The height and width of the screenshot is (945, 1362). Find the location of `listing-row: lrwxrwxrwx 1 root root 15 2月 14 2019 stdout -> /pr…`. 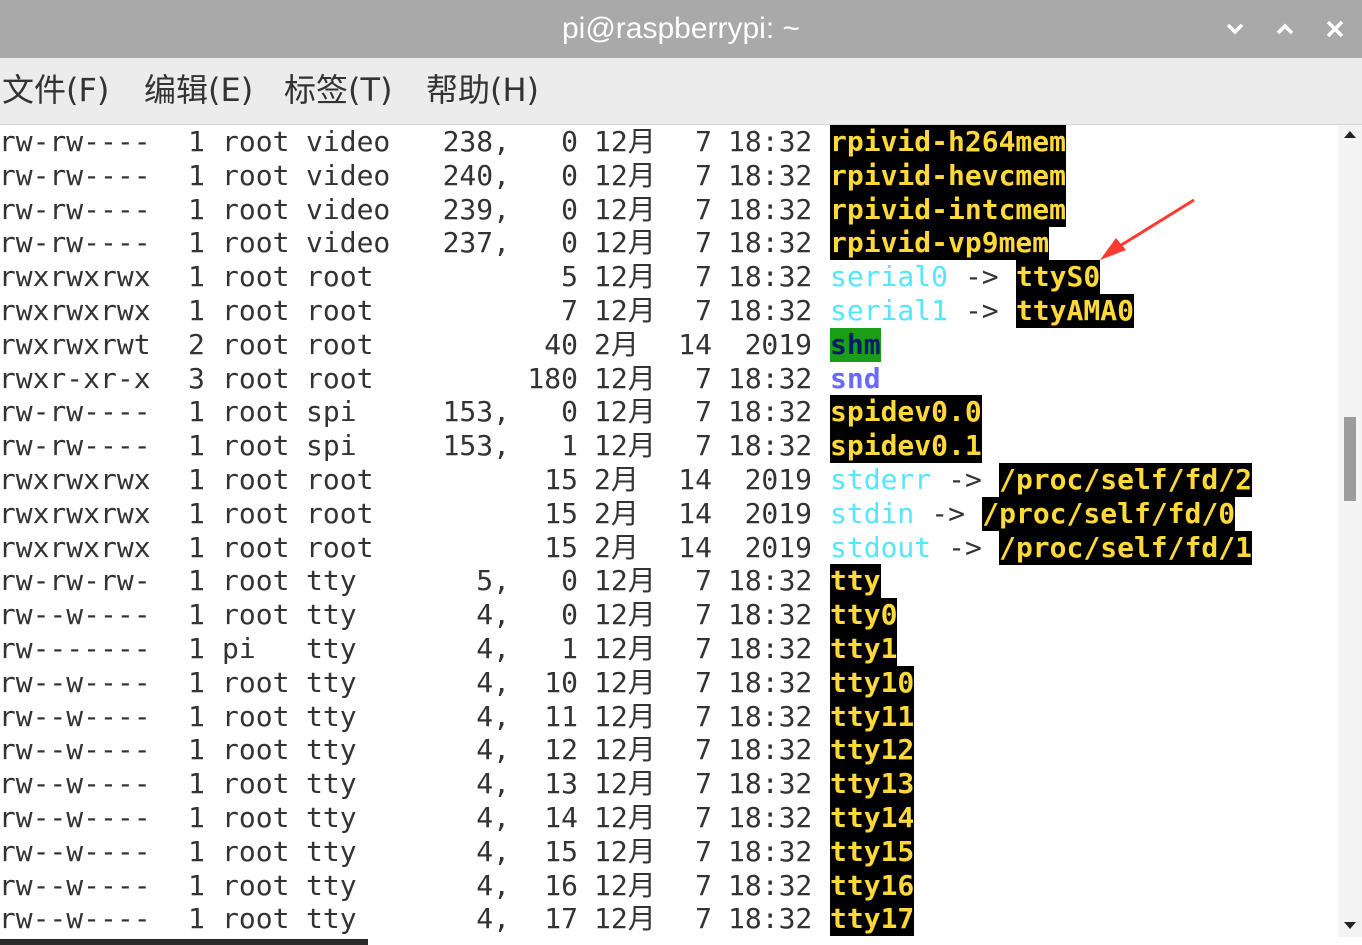

listing-row: lrwxrwxrwx 1 root root 15 2月 14 2019 stdout -> /pr… is located at coordinates (669, 547).